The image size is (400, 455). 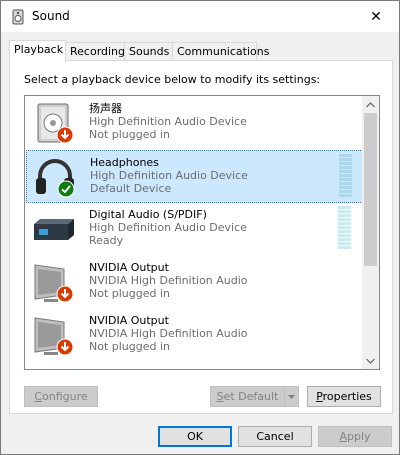 I want to click on close-icon: ✕, so click(x=376, y=16).